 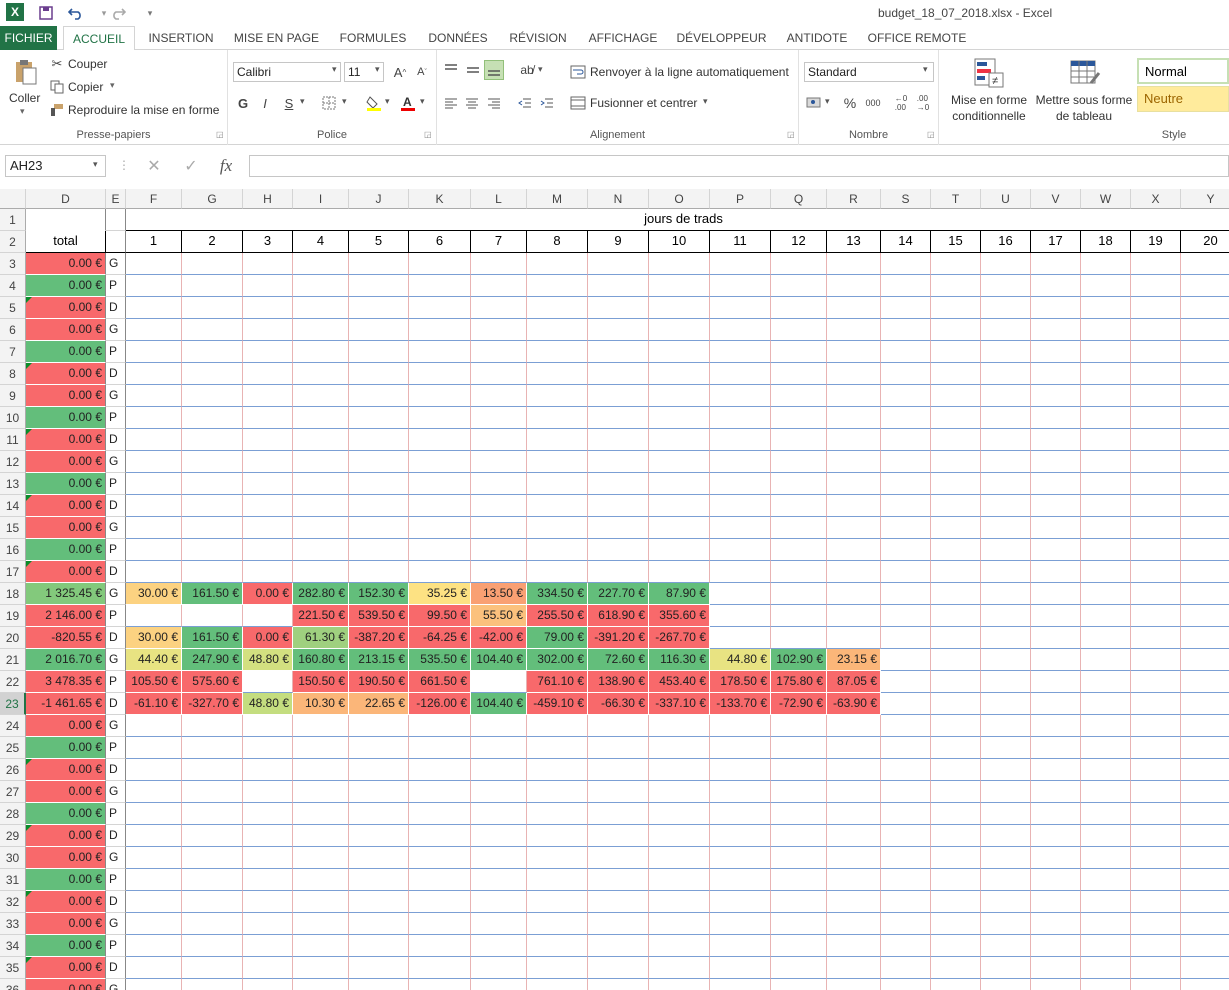 What do you see at coordinates (791, 134) in the screenshot?
I see `alignment-launcher-icon: ◲` at bounding box center [791, 134].